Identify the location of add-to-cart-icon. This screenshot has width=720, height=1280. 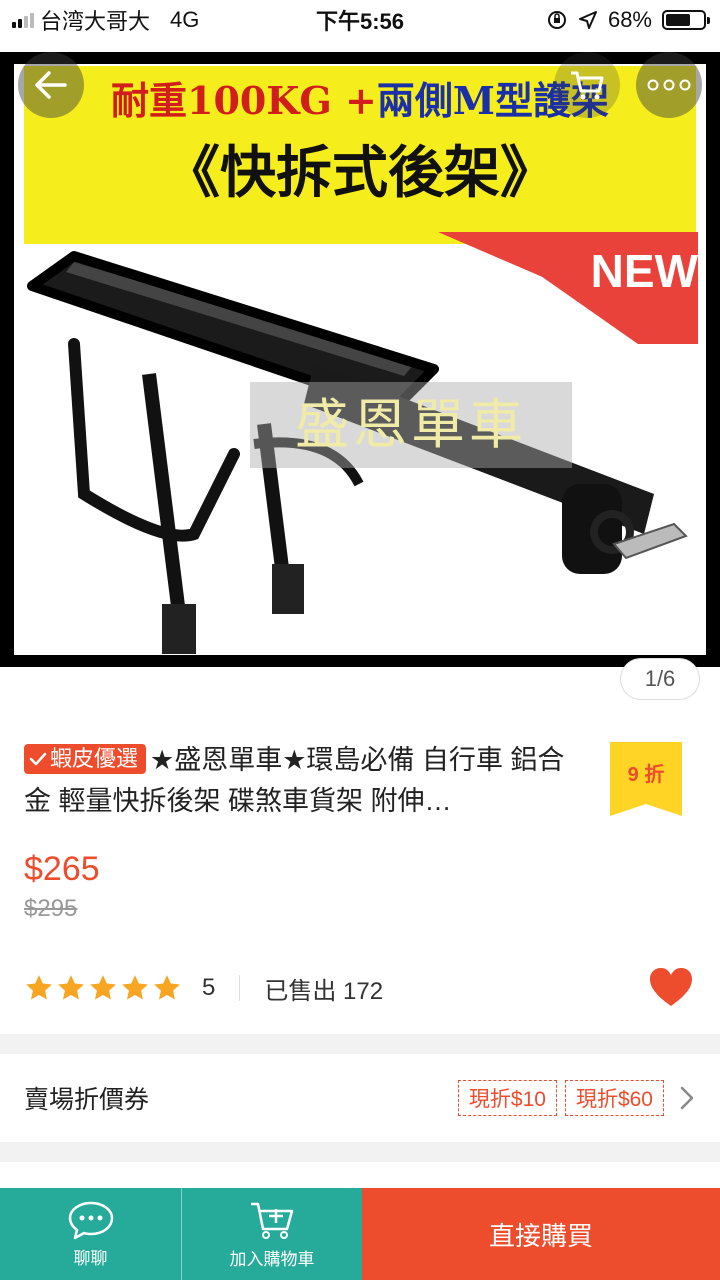
(272, 1220).